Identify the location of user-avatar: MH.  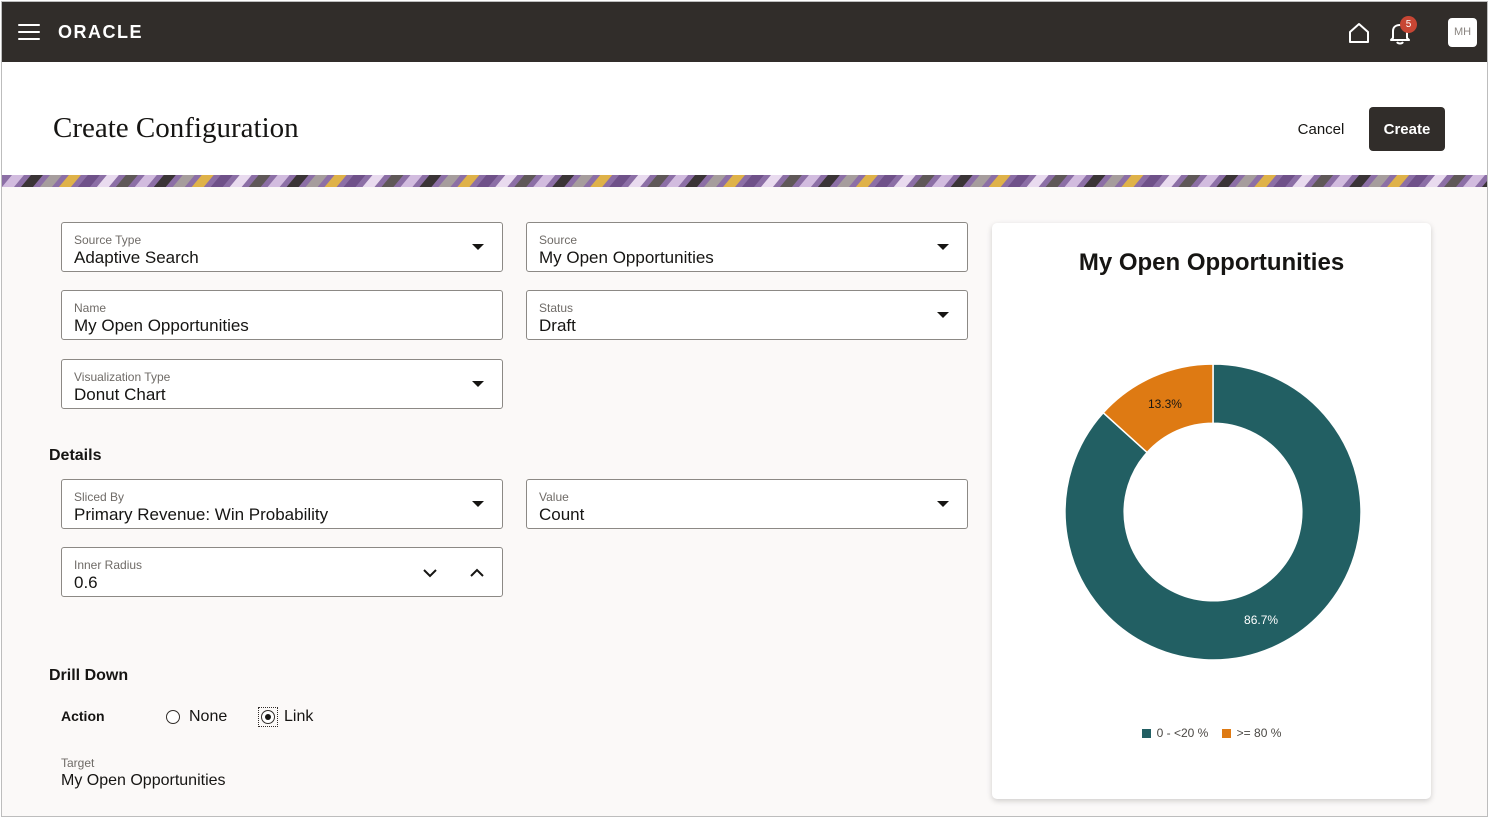
(1462, 32).